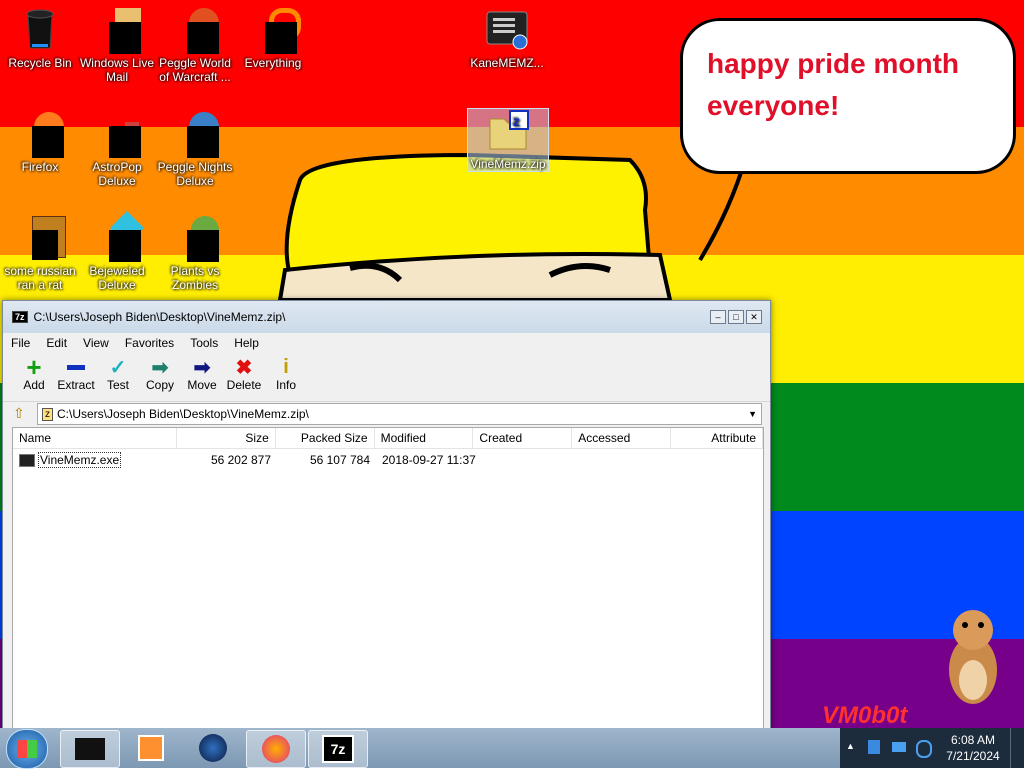  I want to click on desktop-icon-some-russian: some russian ran a rat, so click(40, 254).